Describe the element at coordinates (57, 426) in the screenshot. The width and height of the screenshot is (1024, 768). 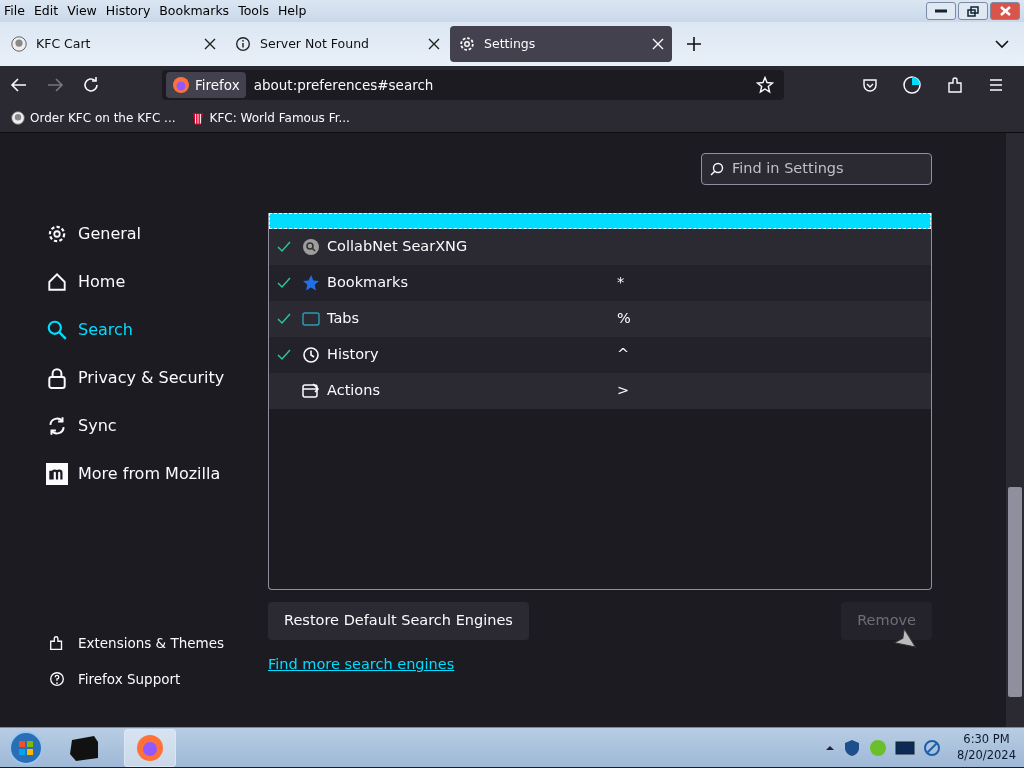
I see `sync-icon` at that location.